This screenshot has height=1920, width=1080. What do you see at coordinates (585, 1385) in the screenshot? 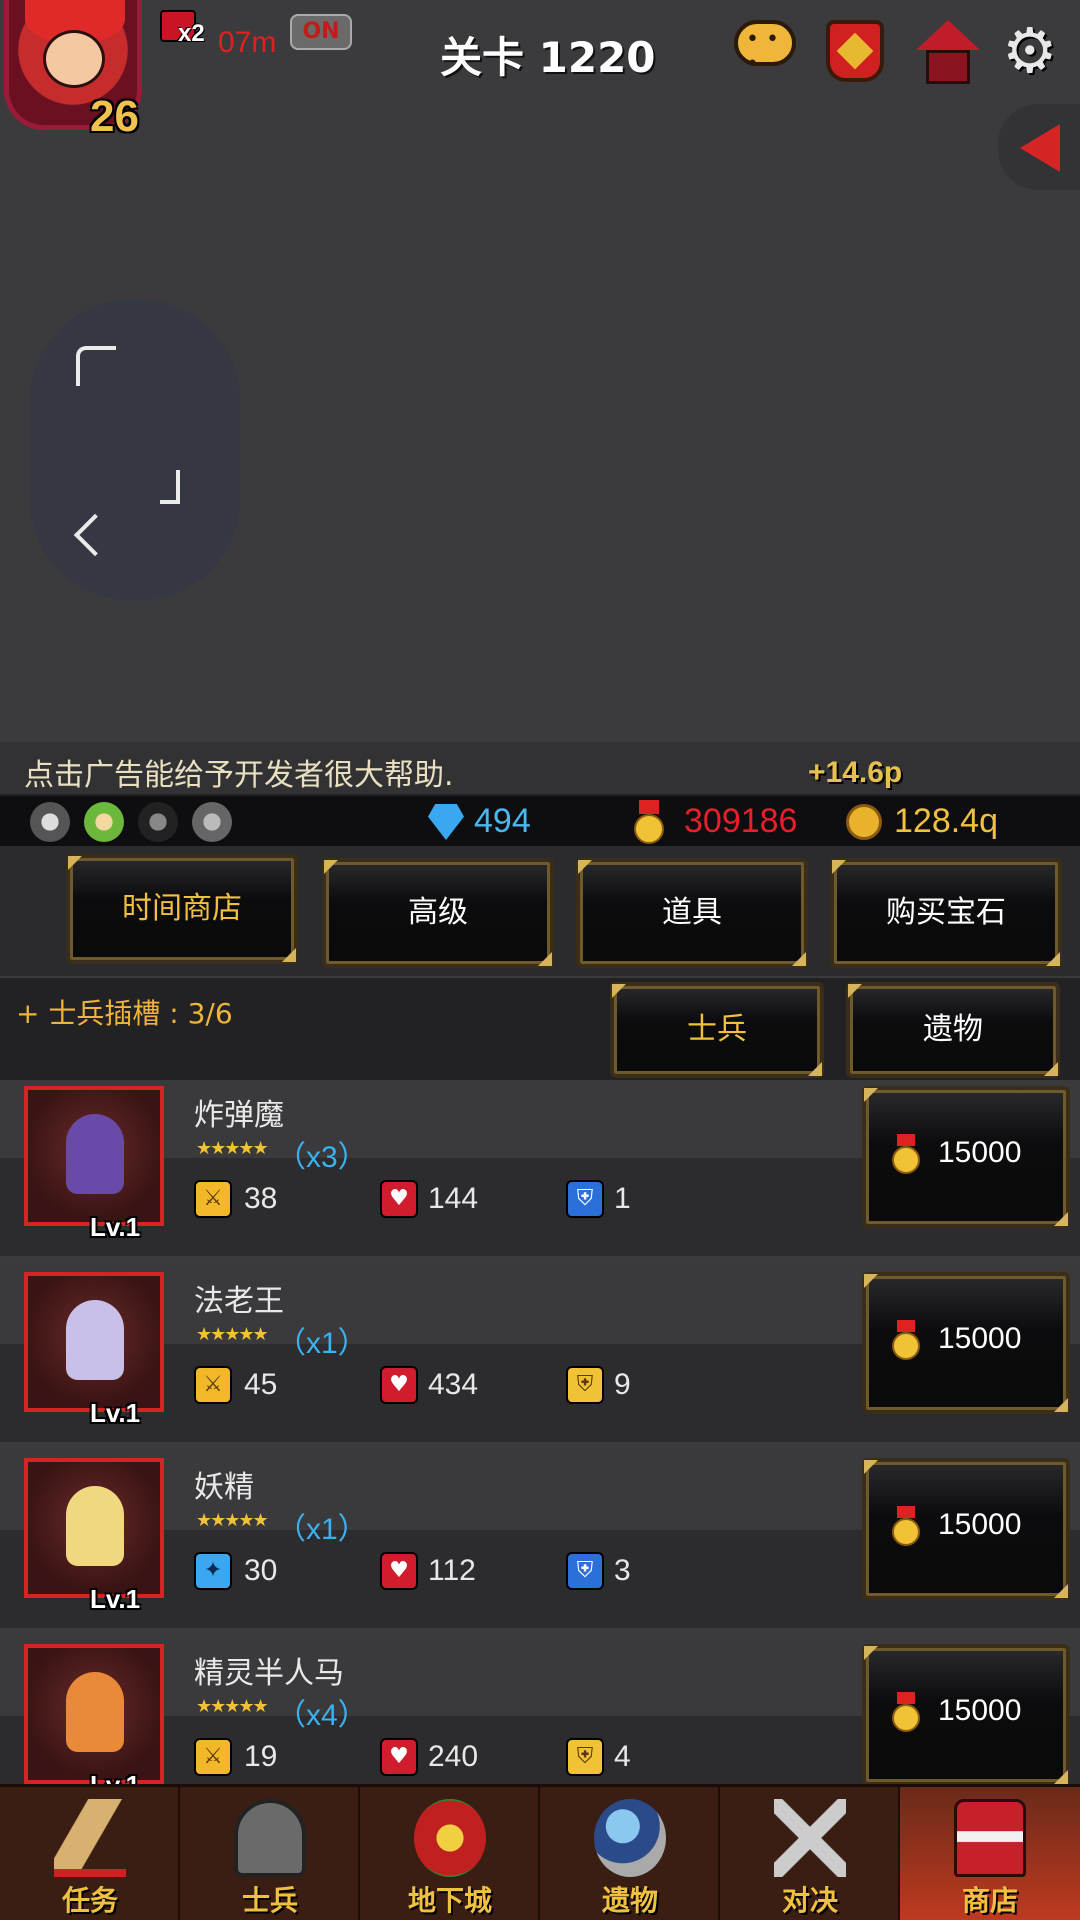
I see `shield-gold-icon` at bounding box center [585, 1385].